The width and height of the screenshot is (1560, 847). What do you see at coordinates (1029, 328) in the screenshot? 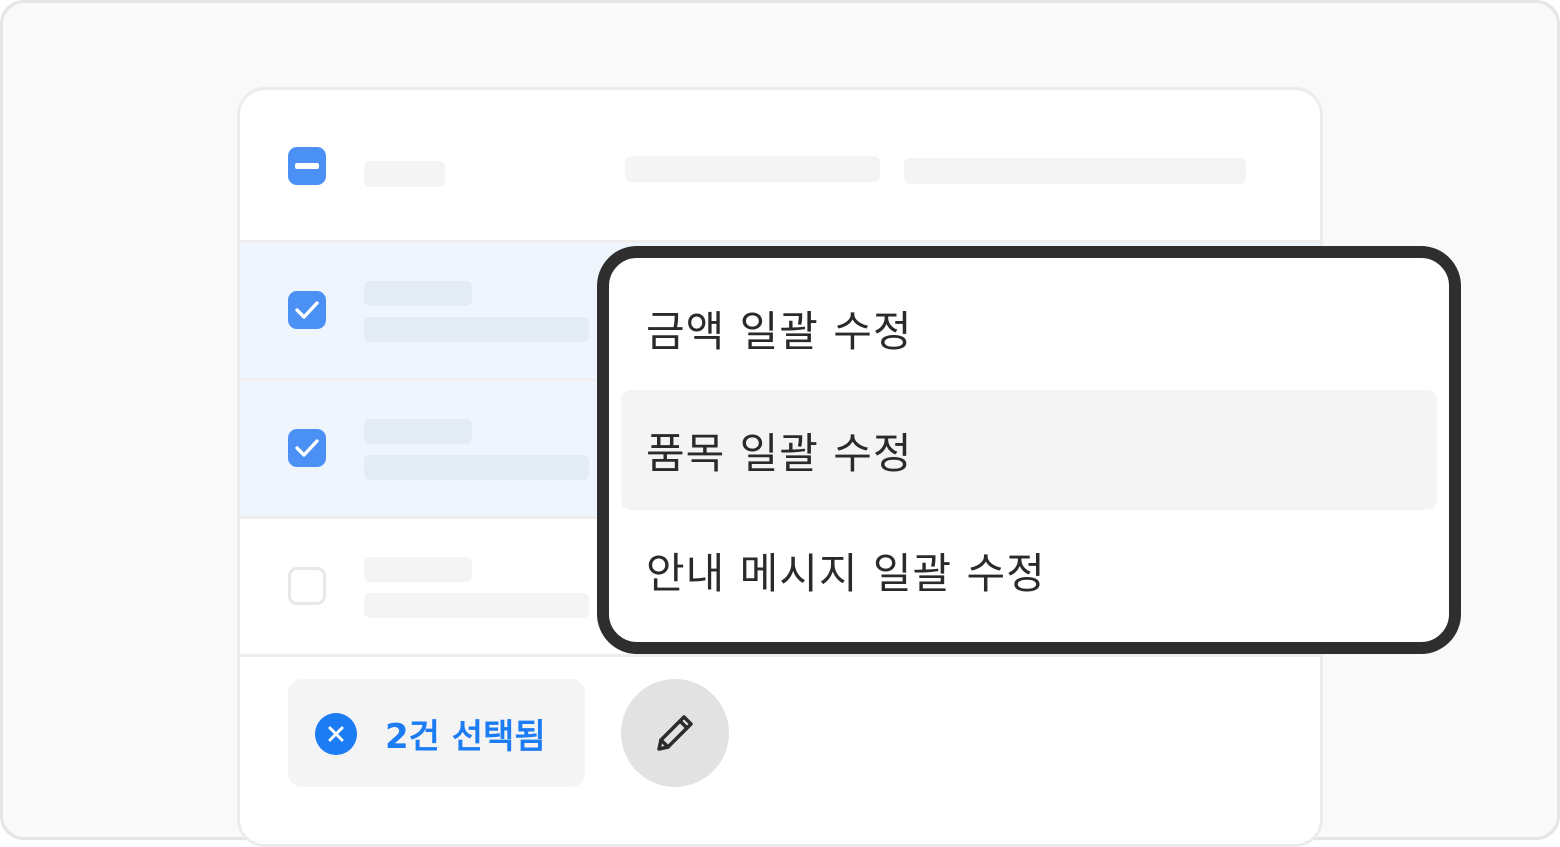
I see `menu-item-bulk-edit-amount: 금액 일괄 수정` at bounding box center [1029, 328].